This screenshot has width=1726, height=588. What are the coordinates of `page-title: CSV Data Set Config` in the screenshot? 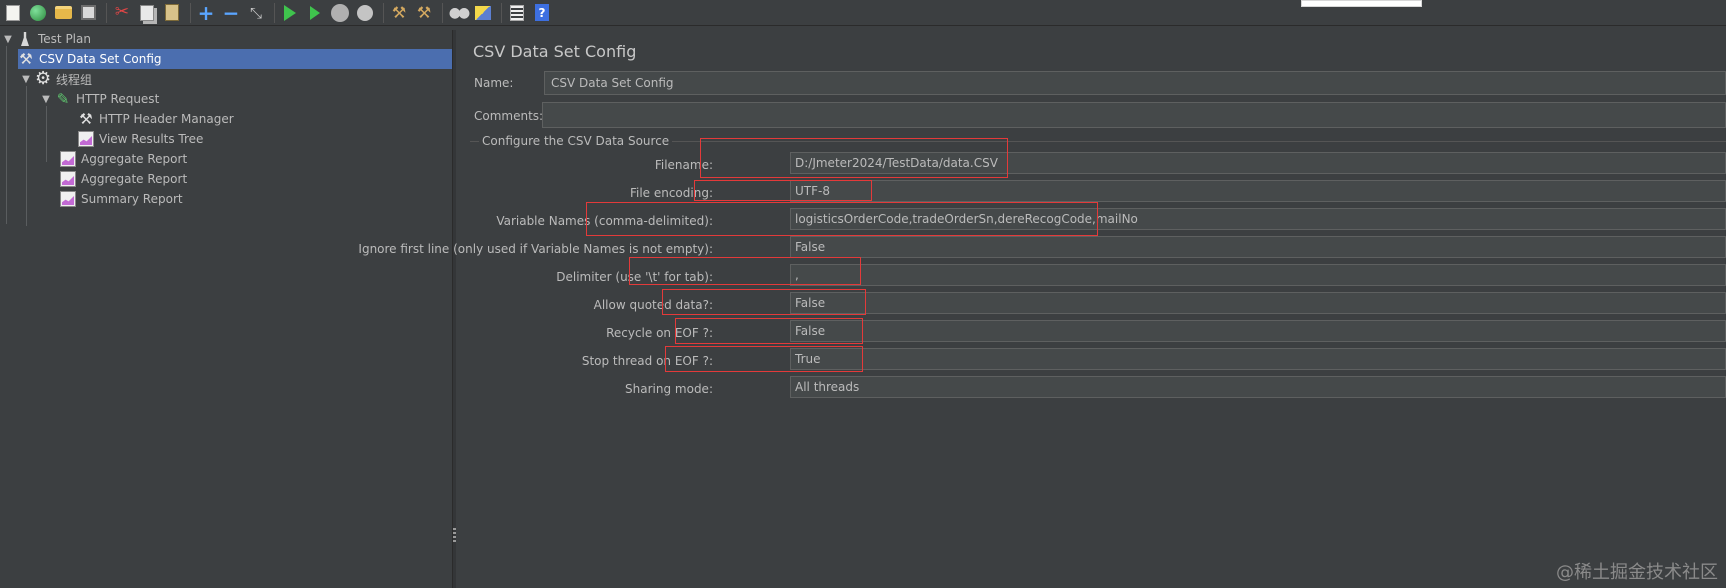 It's located at (555, 51).